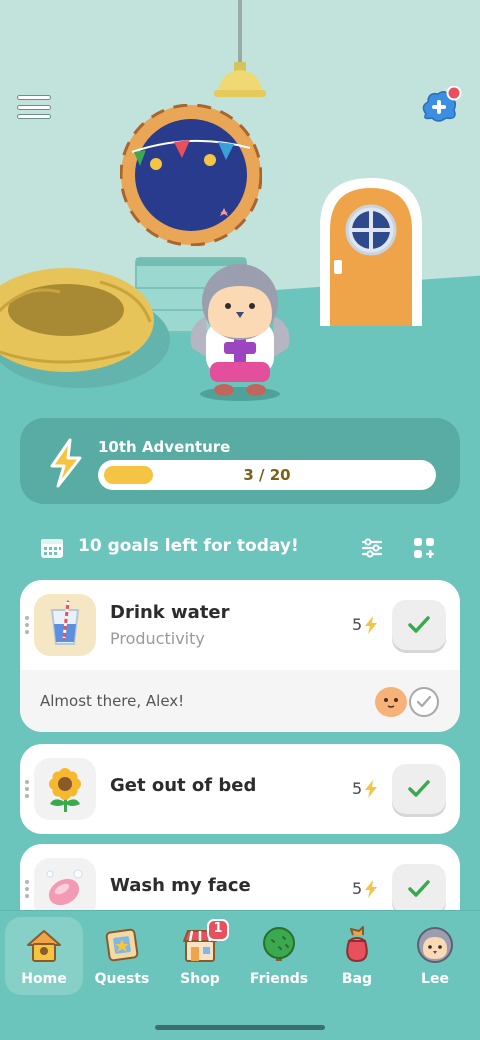  I want to click on progress-text: 3 / 20, so click(267, 475).